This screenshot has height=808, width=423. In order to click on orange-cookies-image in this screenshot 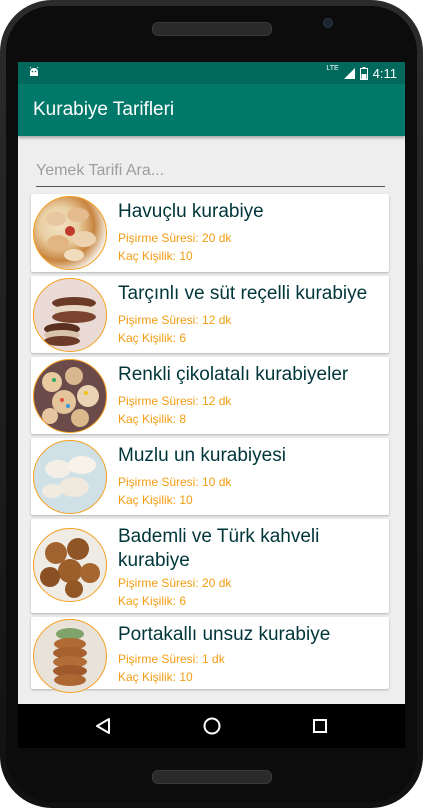, I will do `click(70, 657)`.